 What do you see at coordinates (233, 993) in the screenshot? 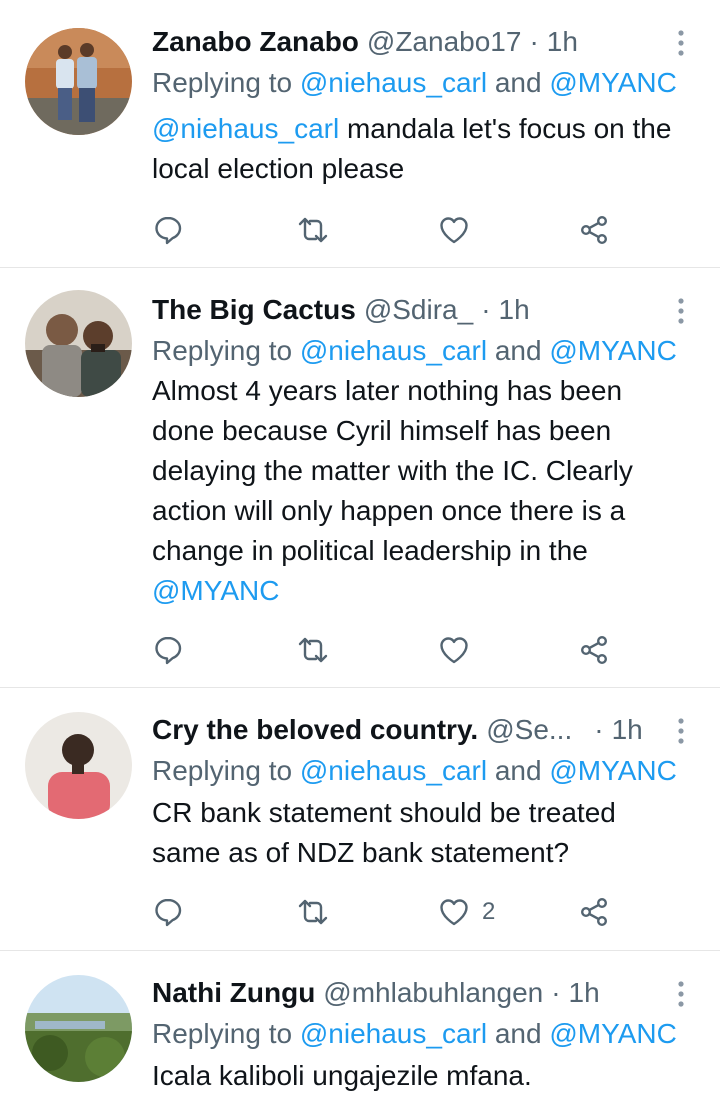
I see `display-name: Nathi Zungu` at bounding box center [233, 993].